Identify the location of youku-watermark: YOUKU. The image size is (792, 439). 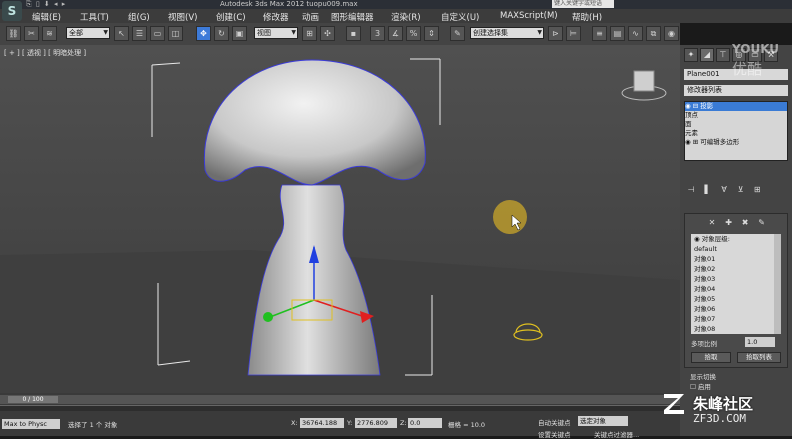
(756, 49).